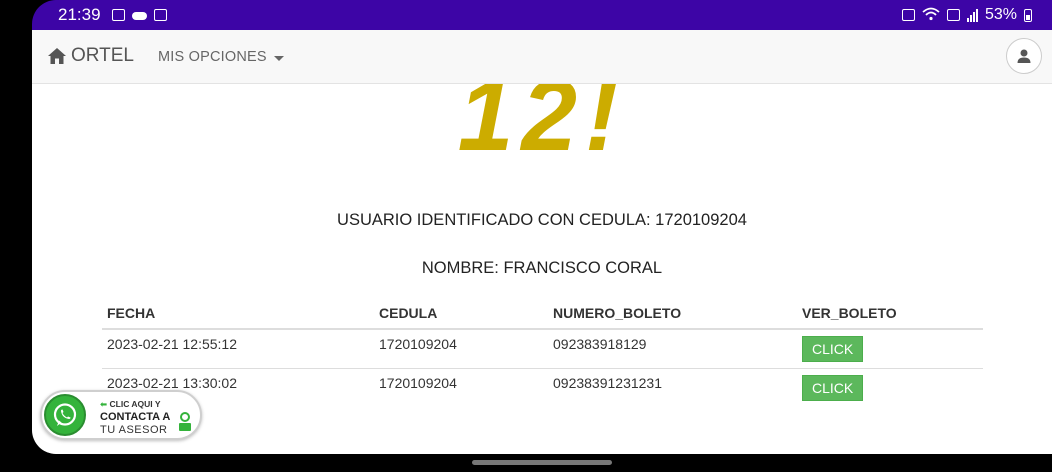 The height and width of the screenshot is (472, 1052). Describe the element at coordinates (135, 404) in the screenshot. I see `whatsapp-line1-text: CLIC AQUI Y` at that location.